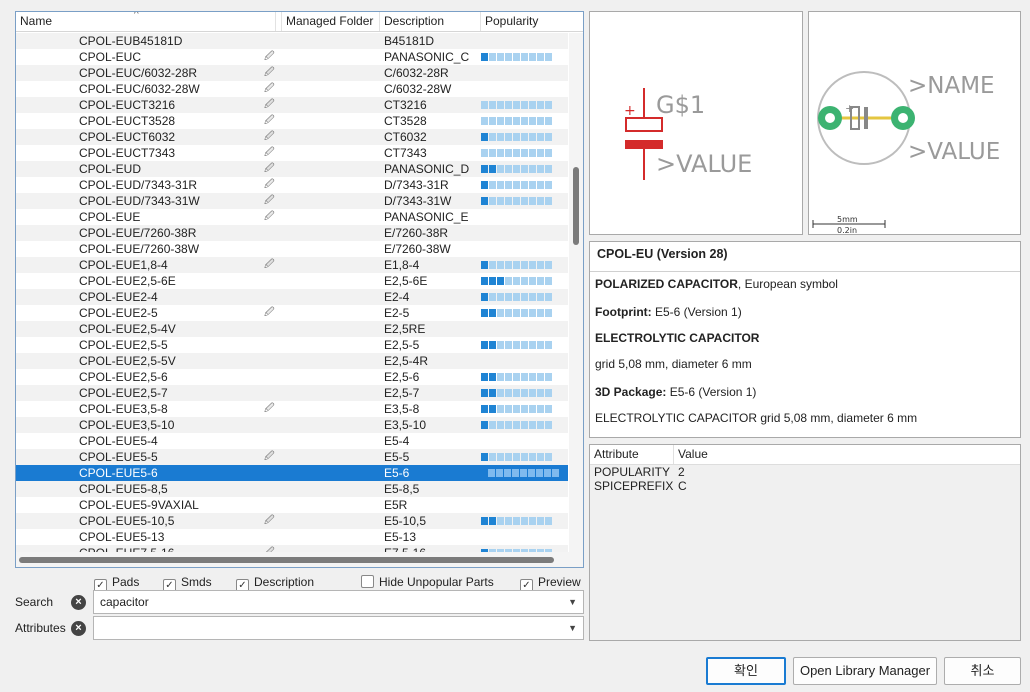 This screenshot has width=1030, height=692. I want to click on search-input: capacitor ▼, so click(338, 602).